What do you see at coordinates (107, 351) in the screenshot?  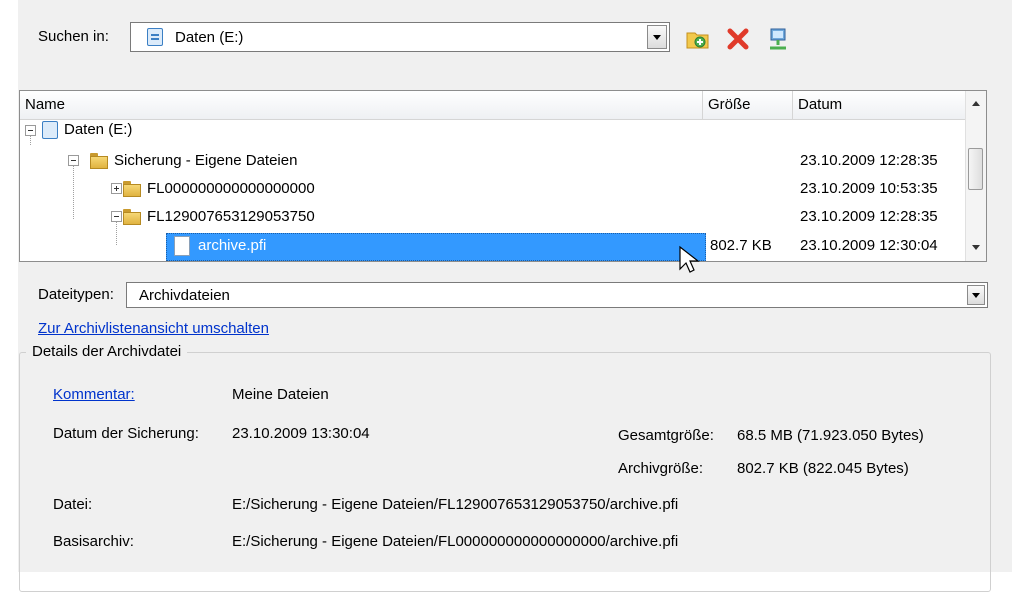 I see `details-group-title: Details der Archivdatei` at bounding box center [107, 351].